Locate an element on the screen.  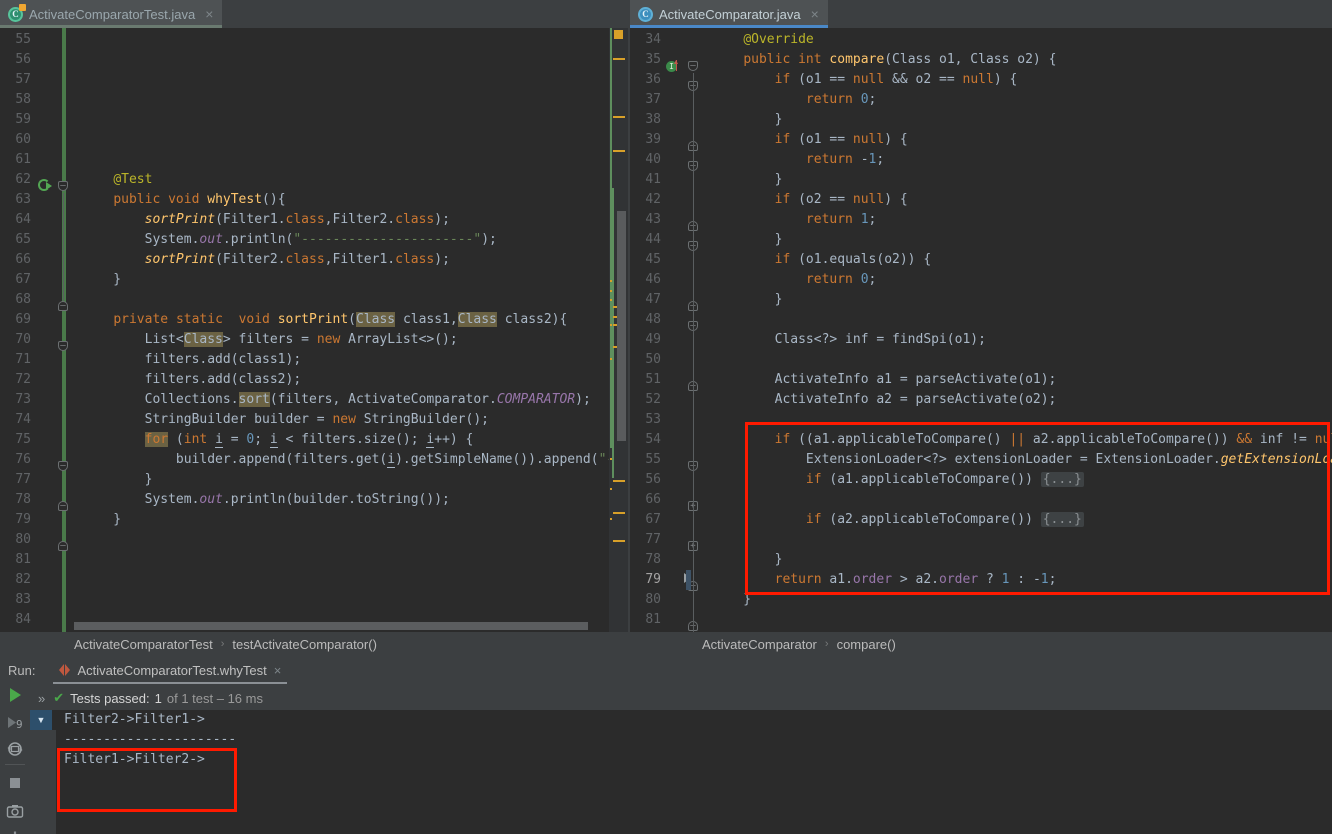
code-line: 77 } is located at coordinates (315, 480).